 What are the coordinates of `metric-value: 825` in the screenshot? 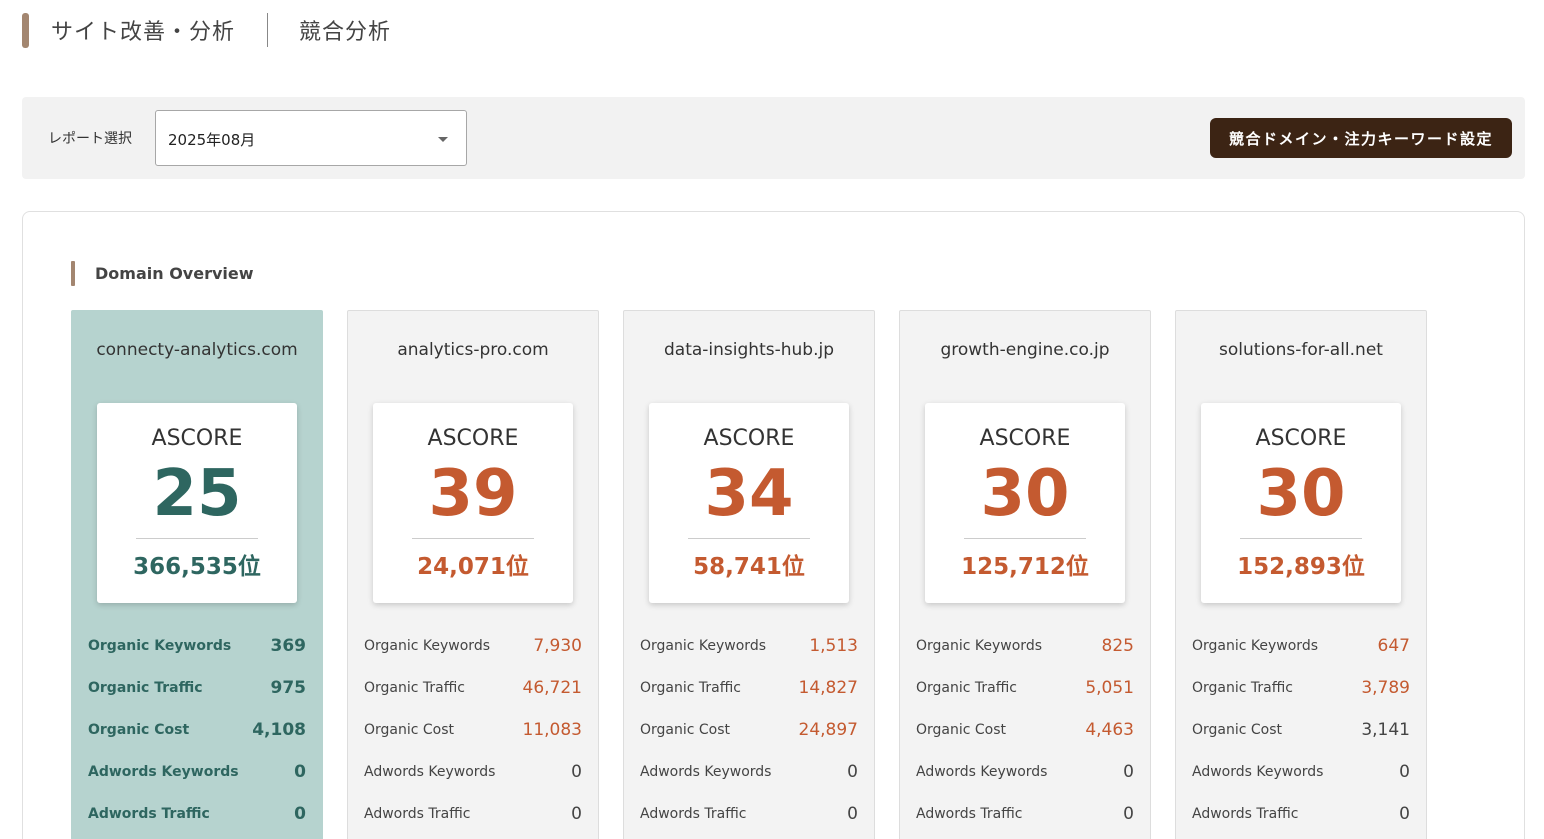 It's located at (1117, 646).